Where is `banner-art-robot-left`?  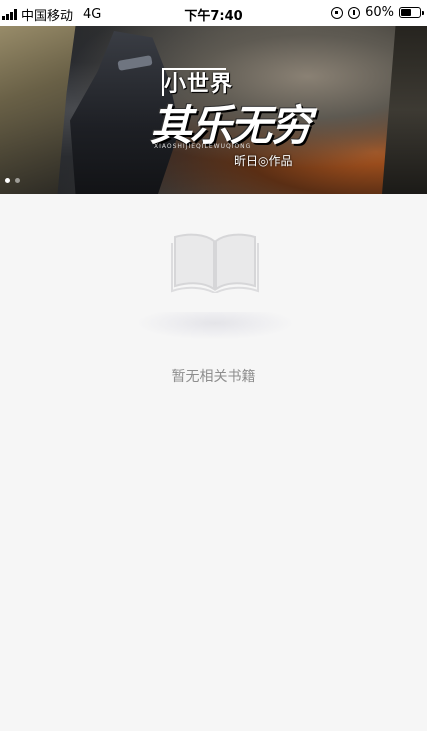 banner-art-robot-left is located at coordinates (38, 110).